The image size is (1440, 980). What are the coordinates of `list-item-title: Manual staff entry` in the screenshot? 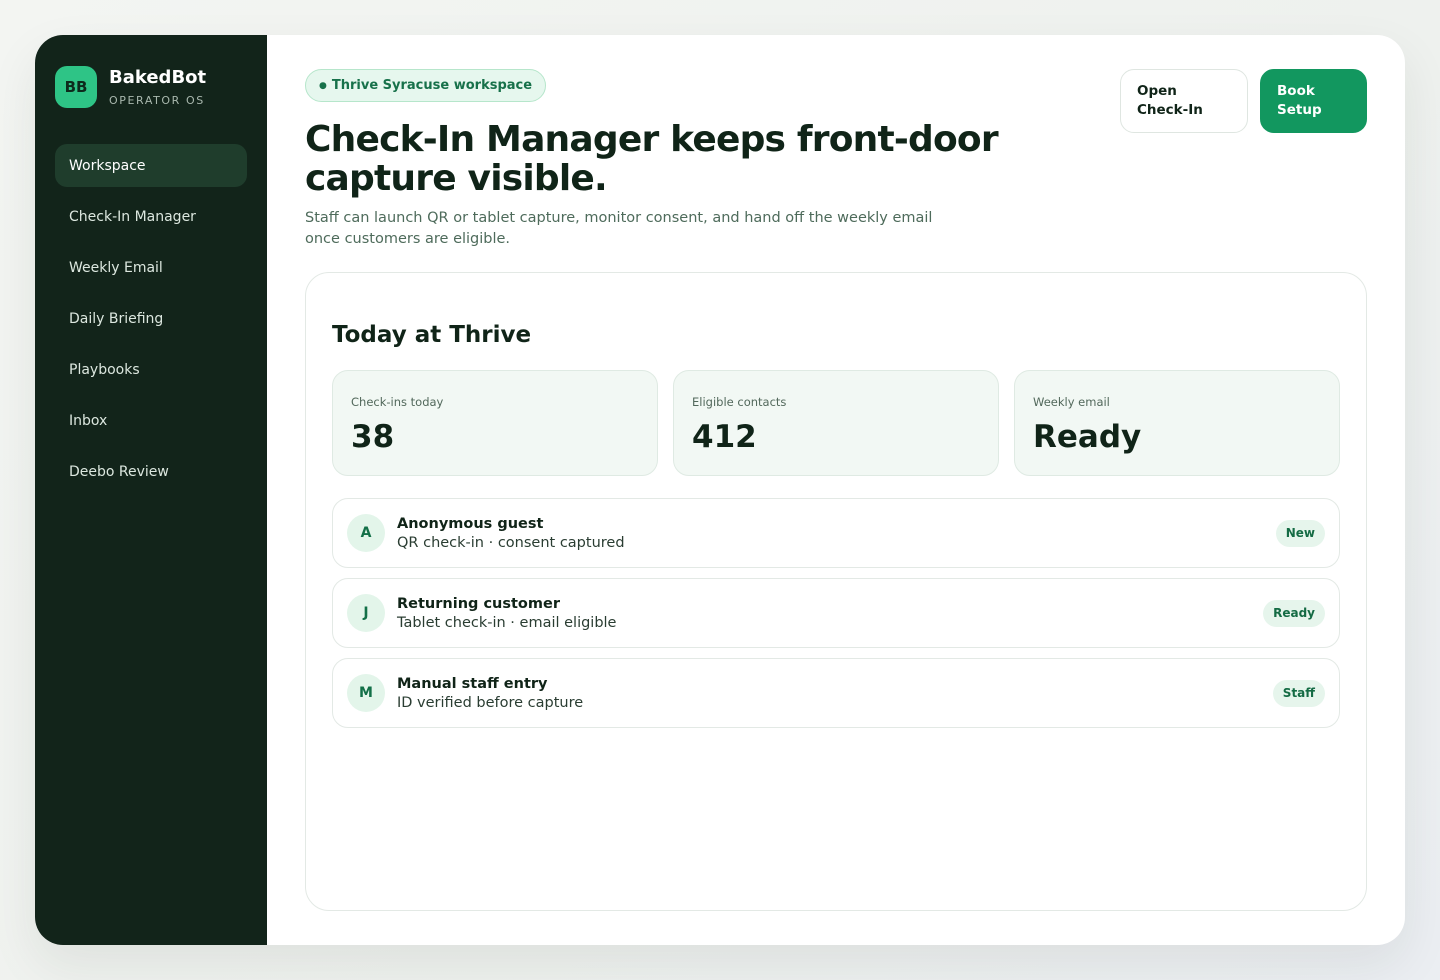 It's located at (472, 683).